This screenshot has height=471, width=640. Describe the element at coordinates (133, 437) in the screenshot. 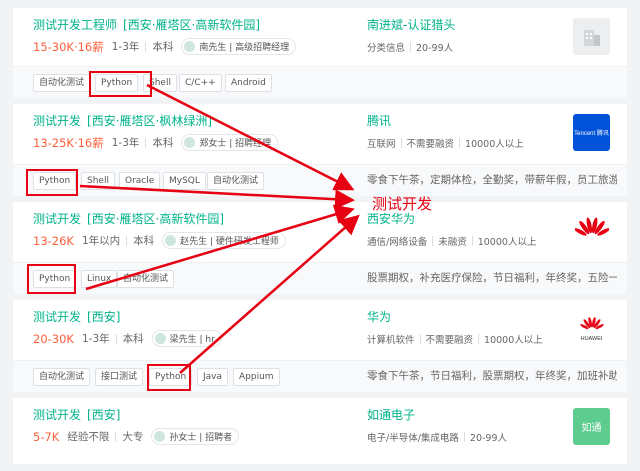

I see `education: 大专` at that location.